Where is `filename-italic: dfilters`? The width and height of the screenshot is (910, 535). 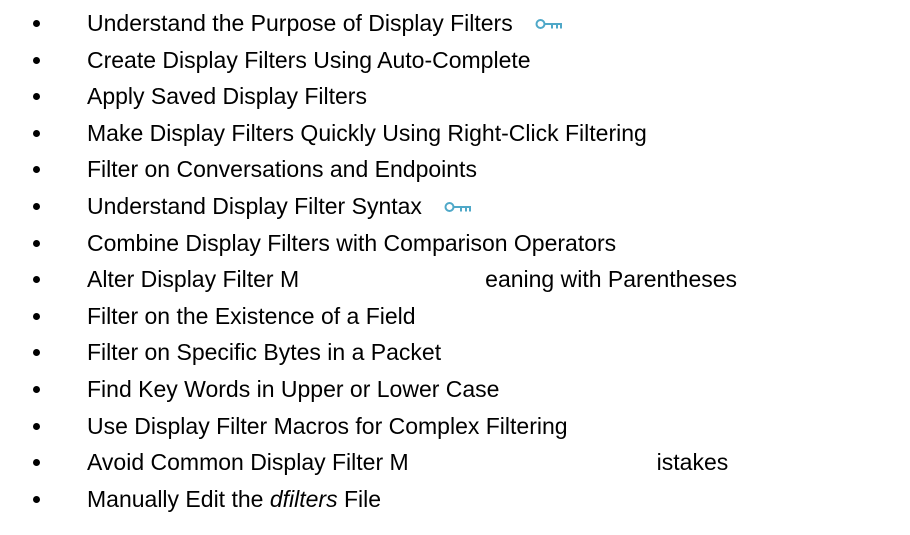 filename-italic: dfilters is located at coordinates (303, 498).